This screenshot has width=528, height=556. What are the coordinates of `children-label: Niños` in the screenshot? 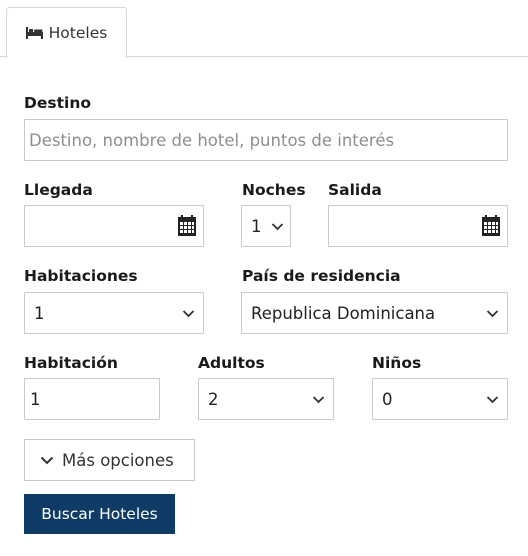 It's located at (397, 363).